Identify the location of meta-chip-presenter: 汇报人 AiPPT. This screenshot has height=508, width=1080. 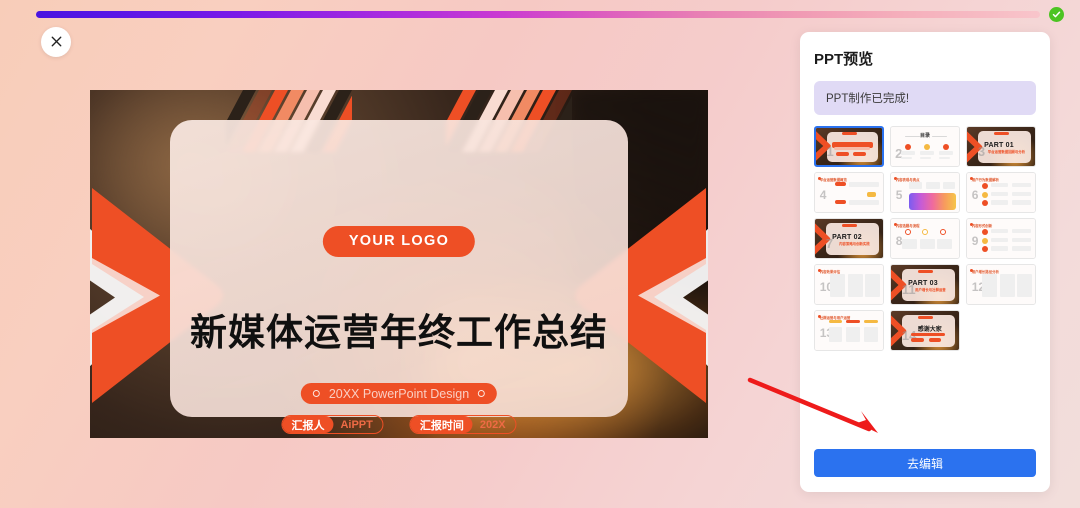
(332, 424).